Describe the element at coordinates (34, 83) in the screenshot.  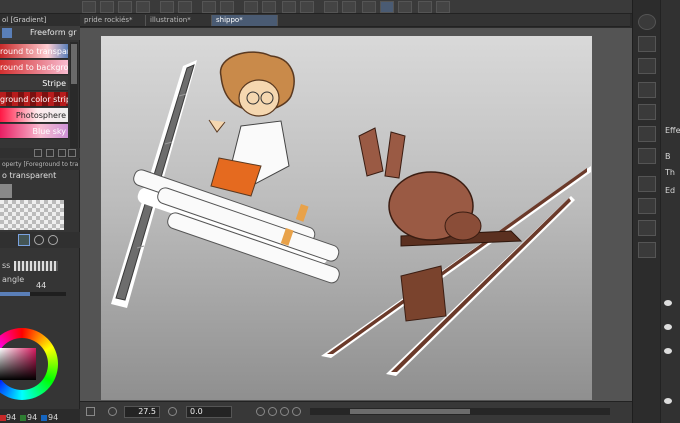
I see `gradient-item-stripe: Stripe` at that location.